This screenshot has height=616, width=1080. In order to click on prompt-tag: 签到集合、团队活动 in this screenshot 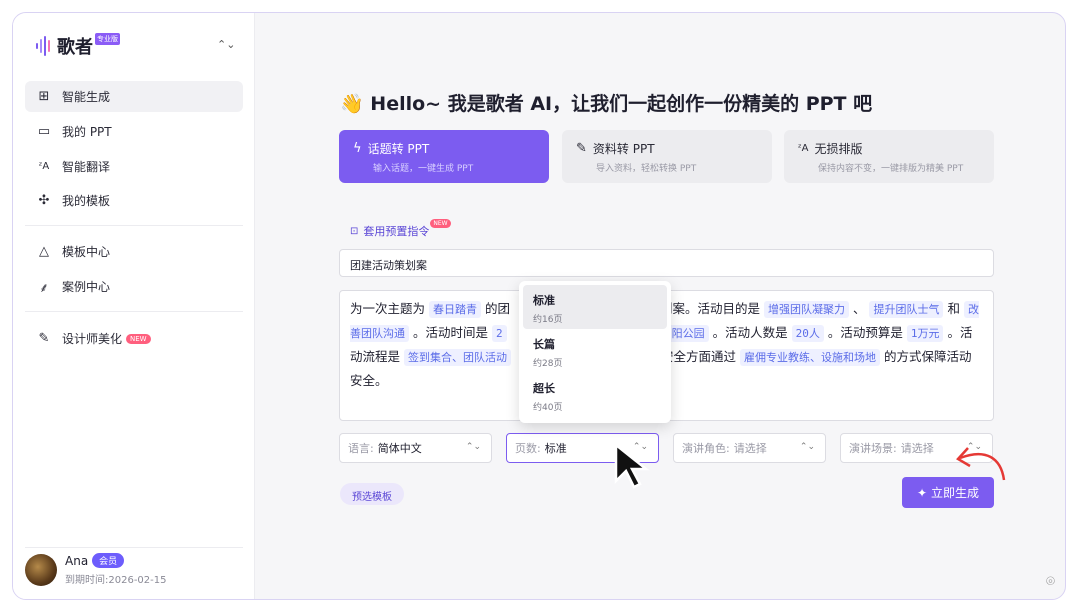, I will do `click(457, 357)`.